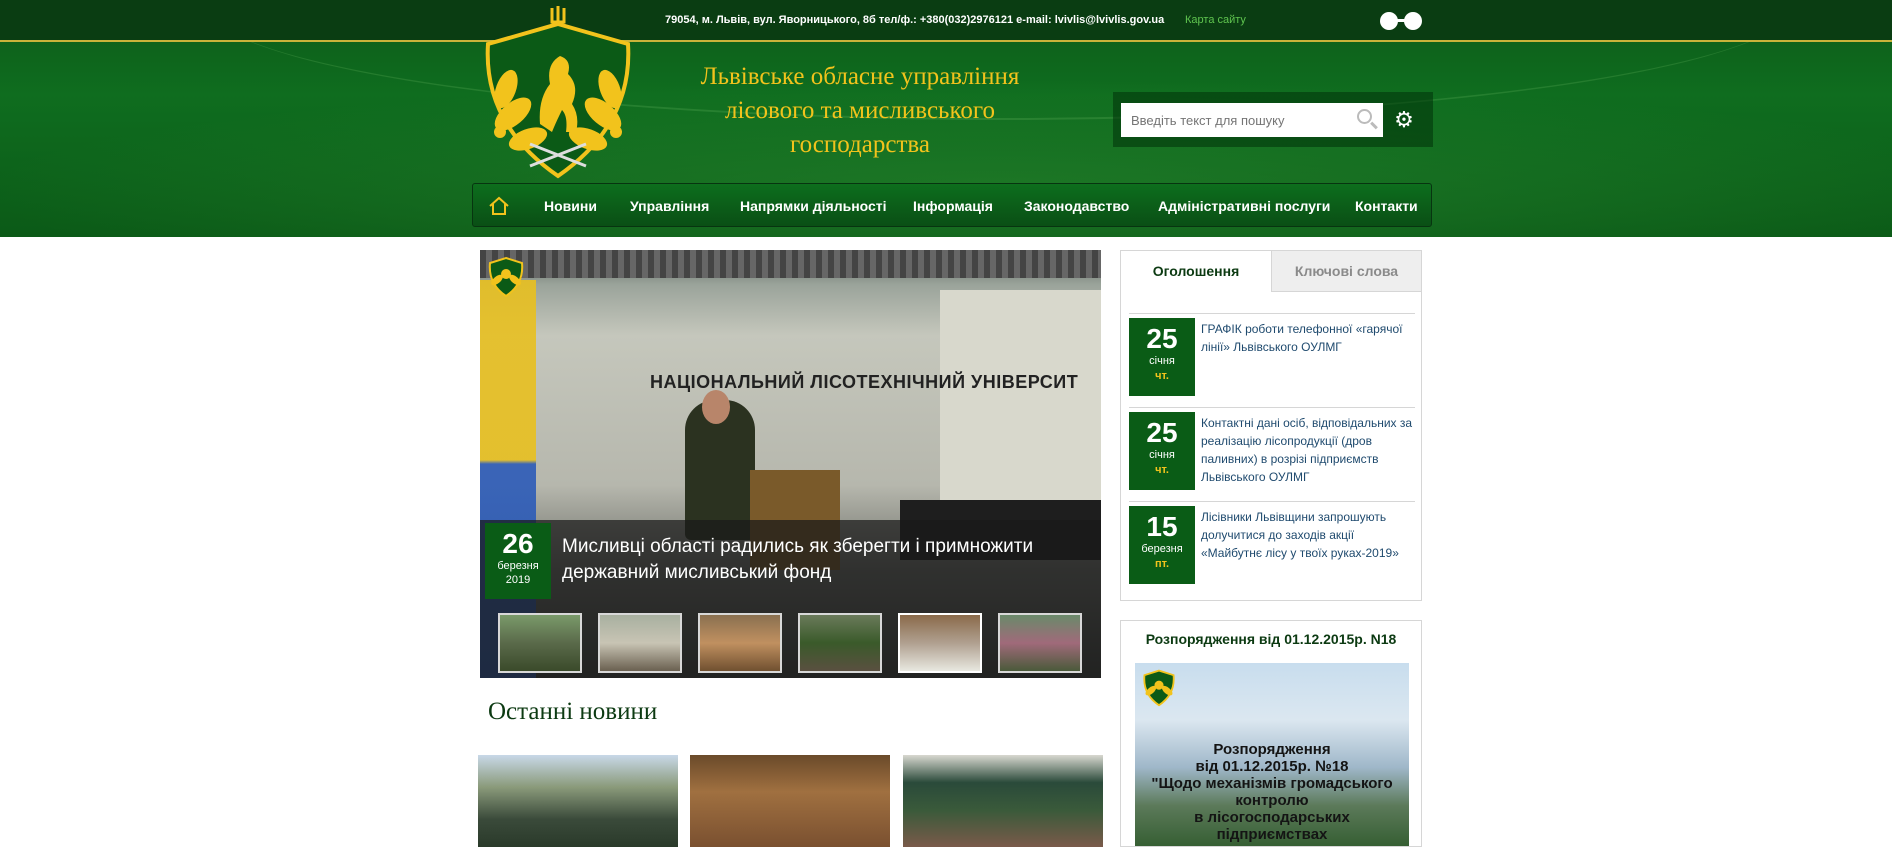  I want to click on slide-date-year: 2019, so click(518, 580).